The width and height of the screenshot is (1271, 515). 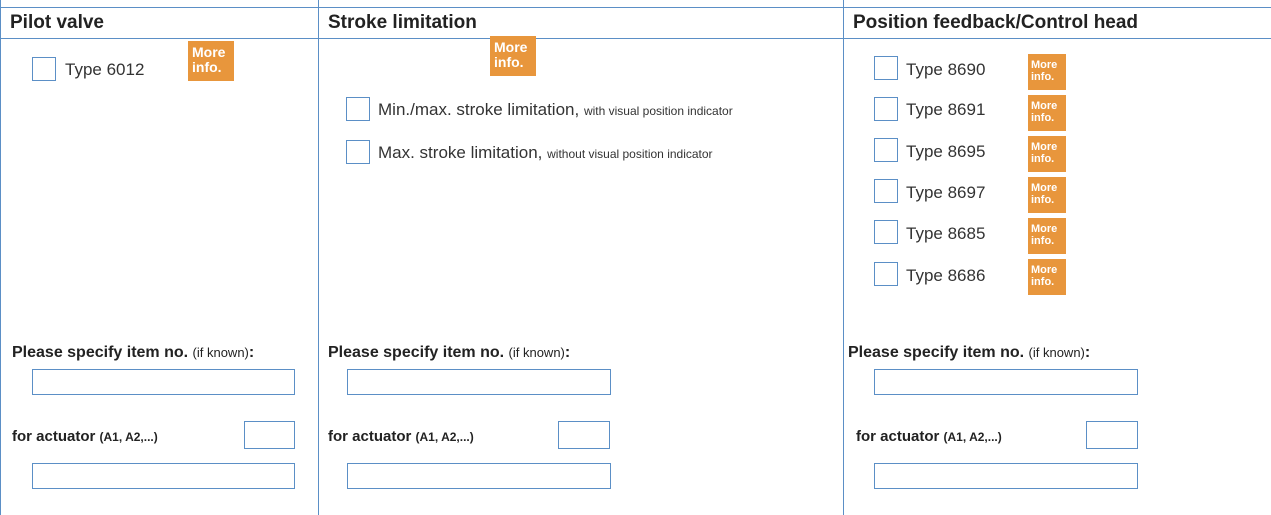 I want to click on max-stroke-checkbox, so click(x=358, y=152).